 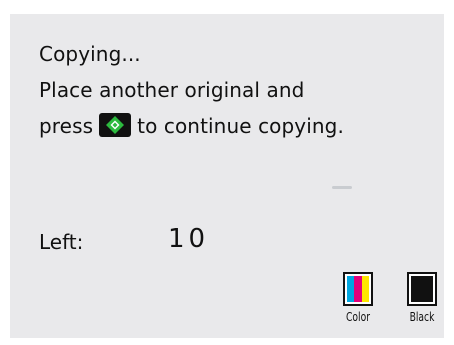 I want to click on yellow-ink-bar, so click(x=365, y=289).